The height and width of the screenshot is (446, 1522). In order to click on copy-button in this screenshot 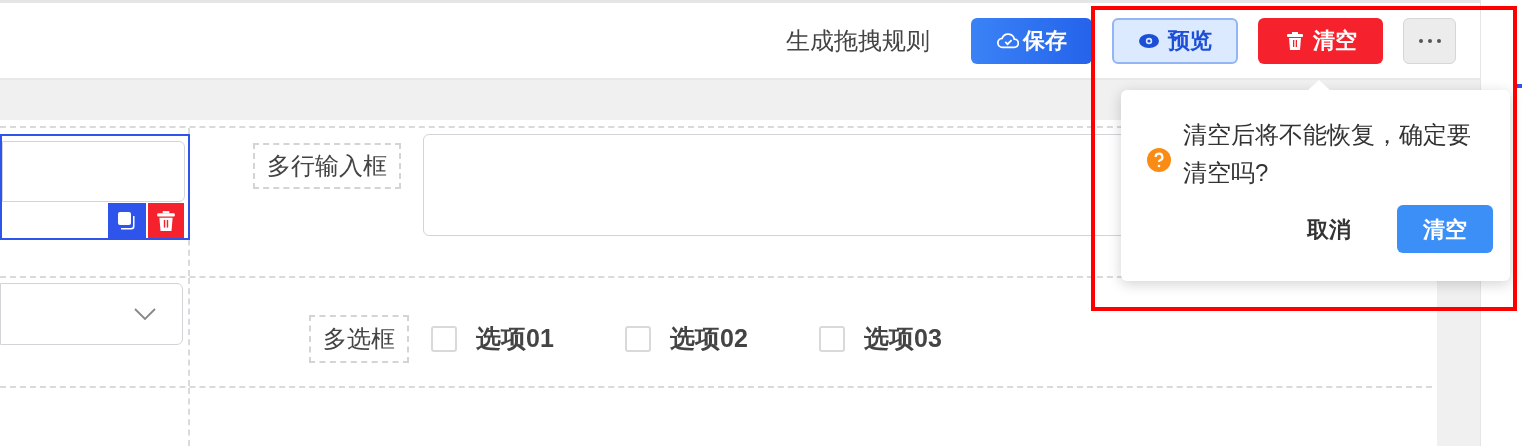, I will do `click(127, 220)`.